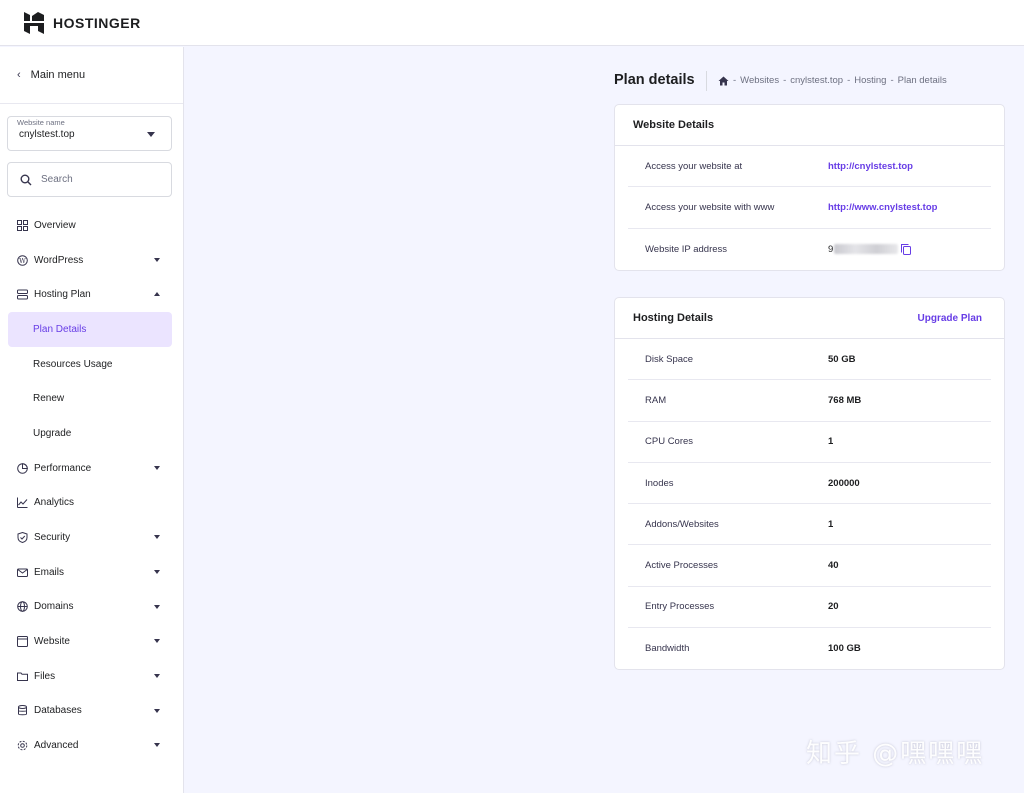  What do you see at coordinates (833, 566) in the screenshot?
I see `detail-value: 40` at bounding box center [833, 566].